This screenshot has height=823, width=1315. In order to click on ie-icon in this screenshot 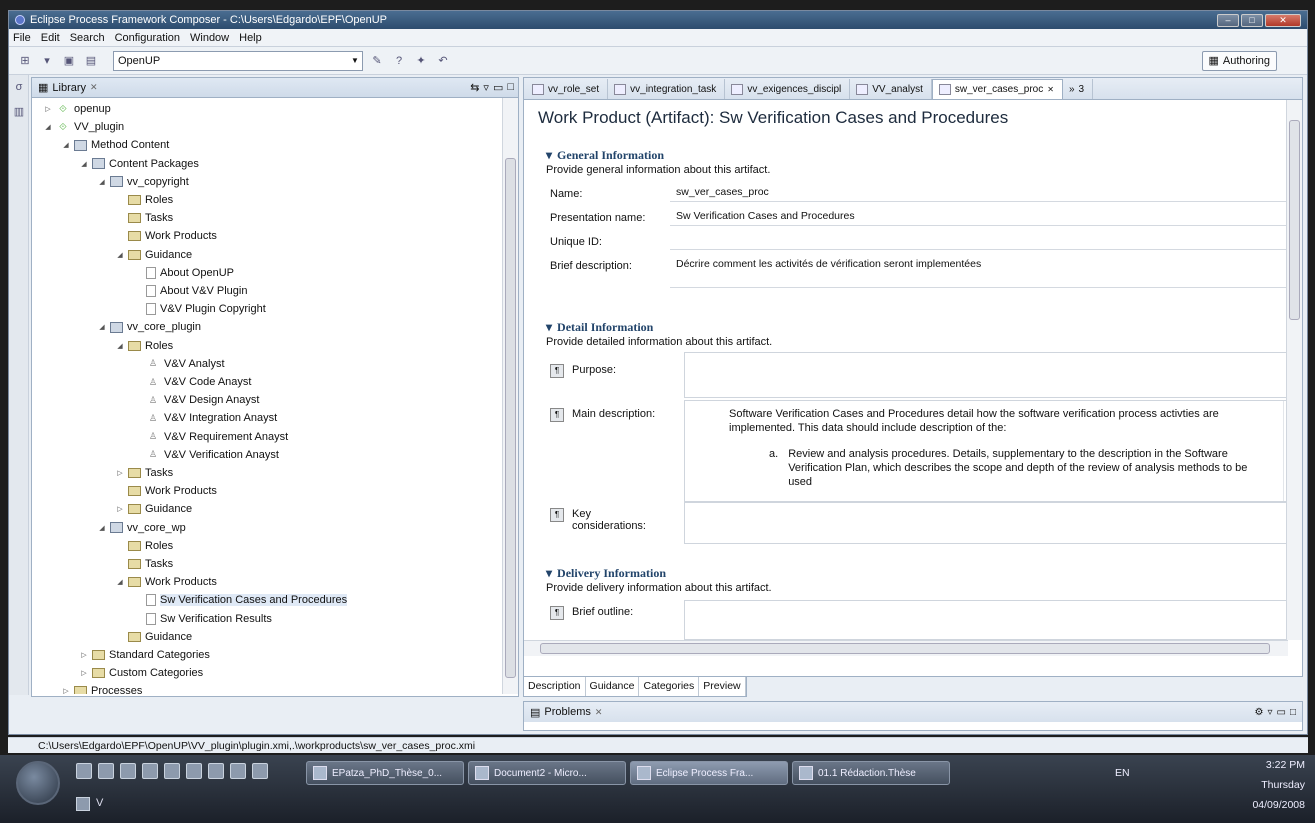, I will do `click(128, 771)`.